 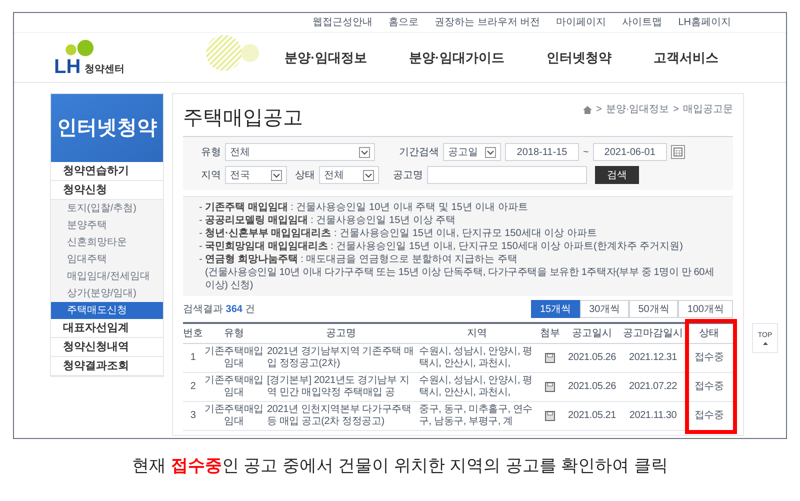 I want to click on notice-text: - 공공리모델링 매입임대 : 건물사용승인일 15년 이상 주택, so click(x=328, y=220).